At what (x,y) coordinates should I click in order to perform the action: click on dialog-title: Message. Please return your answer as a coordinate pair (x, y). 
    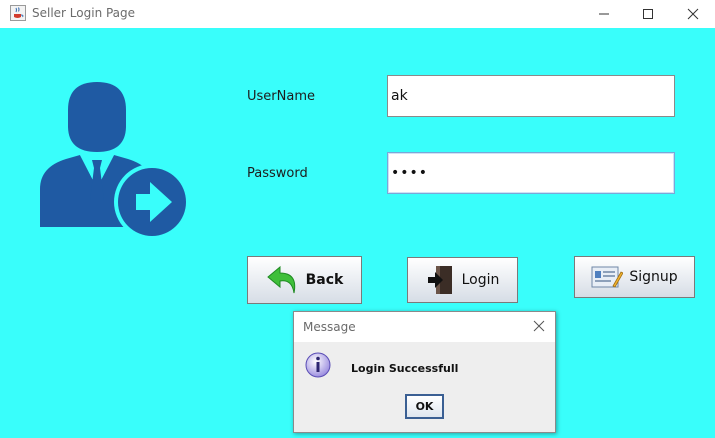
    Looking at the image, I should click on (329, 327).